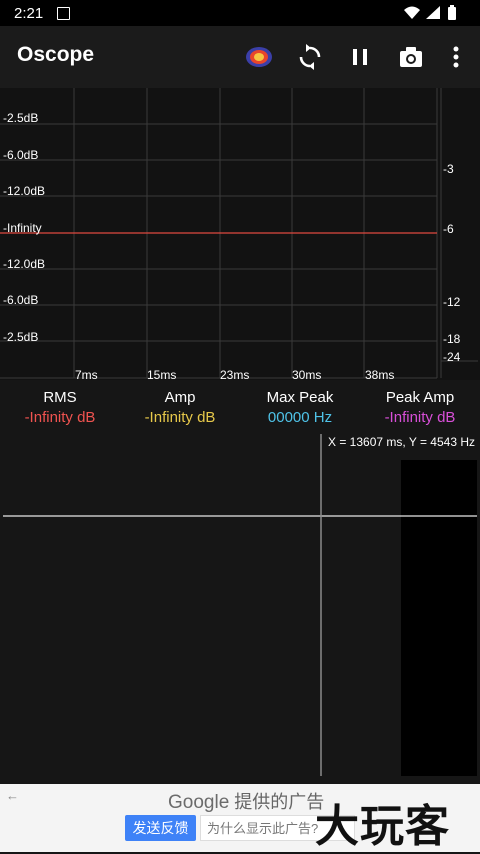  Describe the element at coordinates (56, 54) in the screenshot. I see `app-title: Oscope` at that location.